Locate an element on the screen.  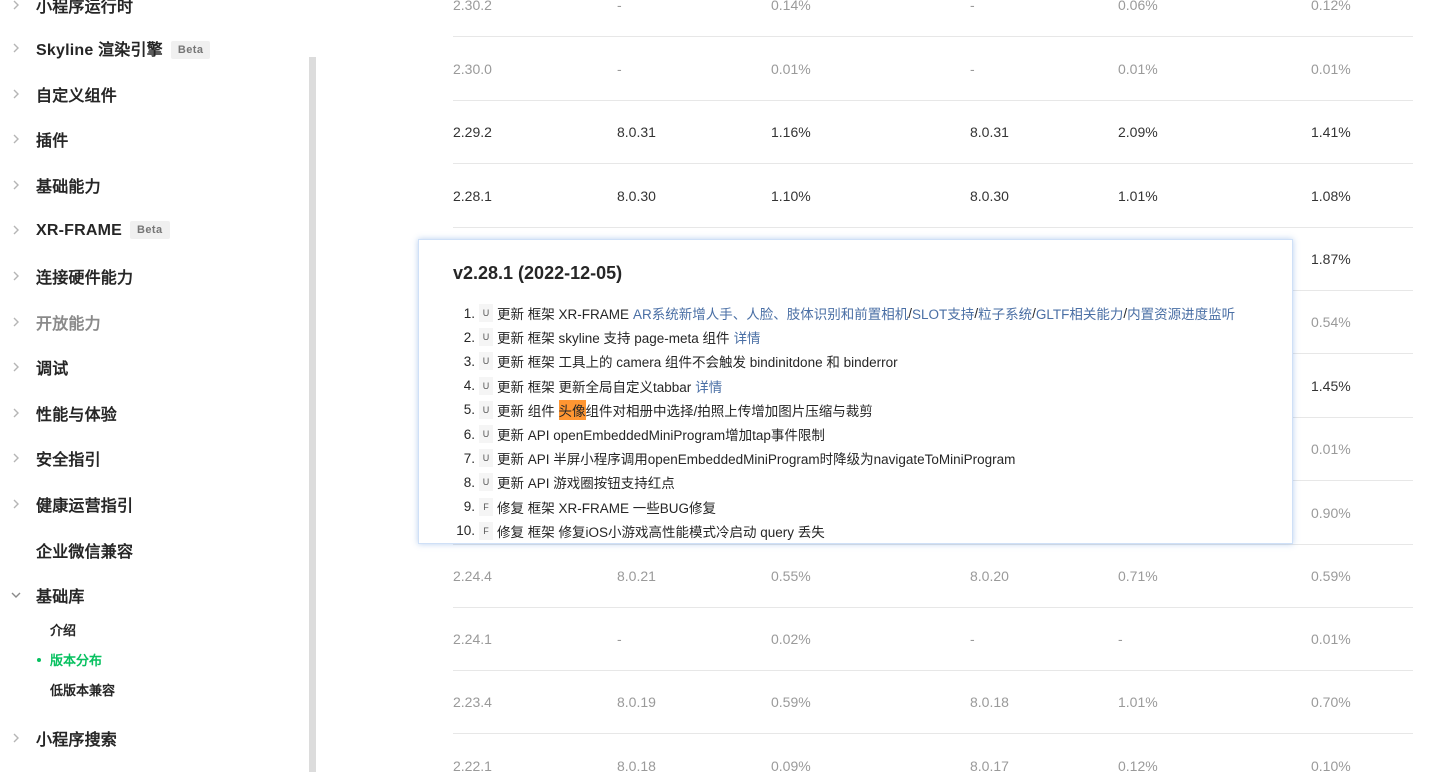
item-number: 6. is located at coordinates (469, 434).